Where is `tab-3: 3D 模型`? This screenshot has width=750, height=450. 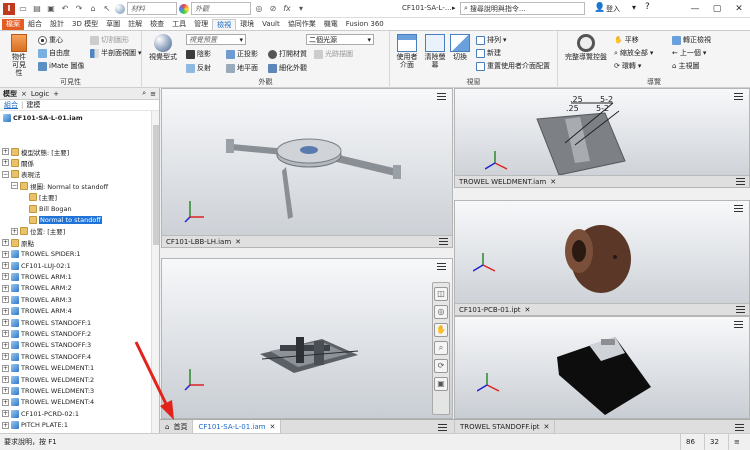 tab-3: 3D 模型 is located at coordinates (85, 24).